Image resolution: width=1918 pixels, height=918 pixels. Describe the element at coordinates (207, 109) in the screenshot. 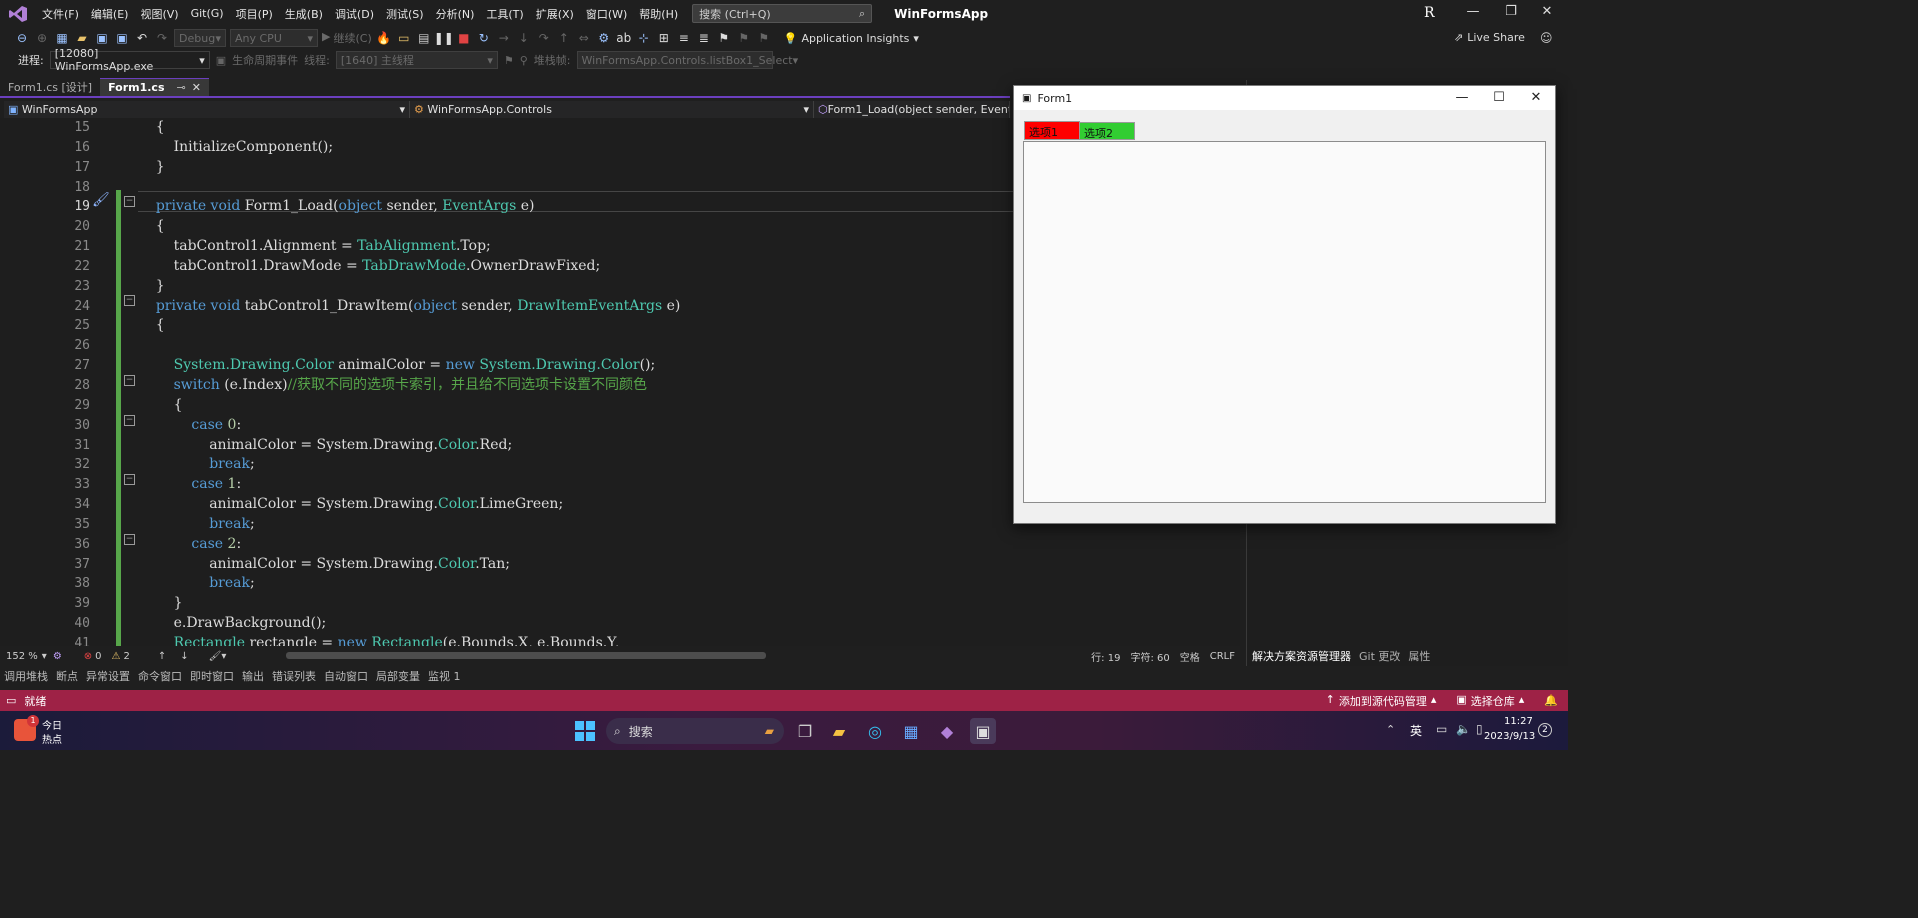

I see `project-select: ▣ WinFormsApp ▾` at that location.